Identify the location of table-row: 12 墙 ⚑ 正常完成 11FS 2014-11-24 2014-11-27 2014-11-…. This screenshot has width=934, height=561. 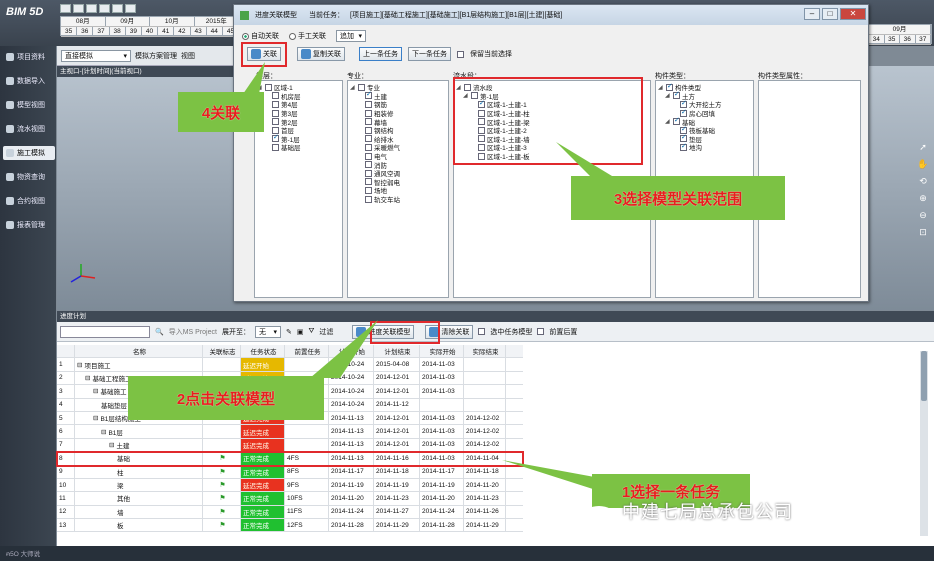
(290, 512).